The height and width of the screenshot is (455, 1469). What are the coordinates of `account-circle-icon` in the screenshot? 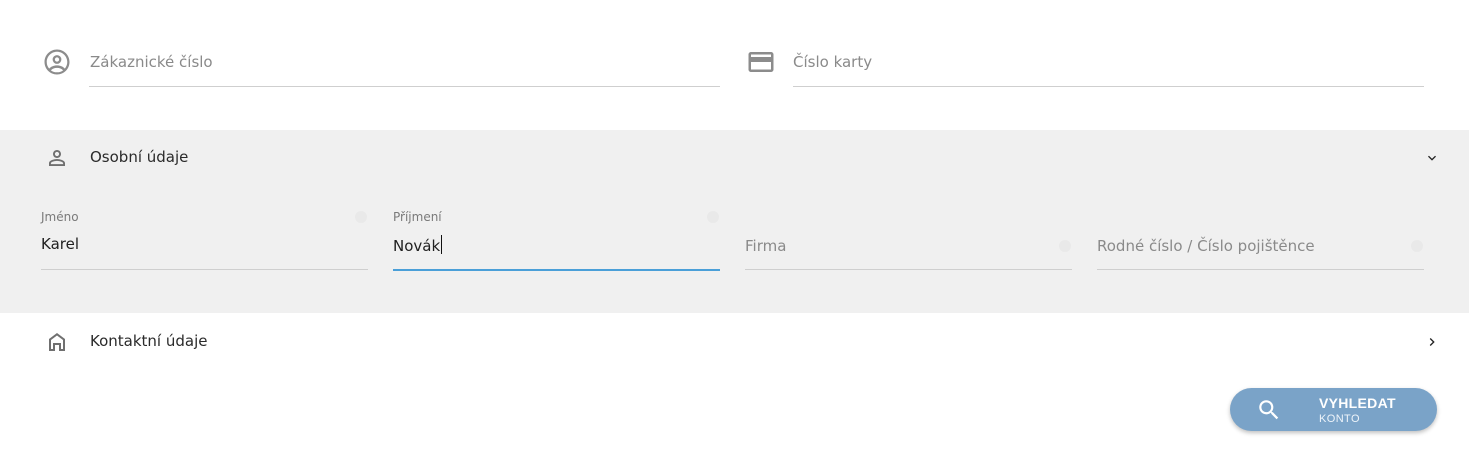 It's located at (57, 62).